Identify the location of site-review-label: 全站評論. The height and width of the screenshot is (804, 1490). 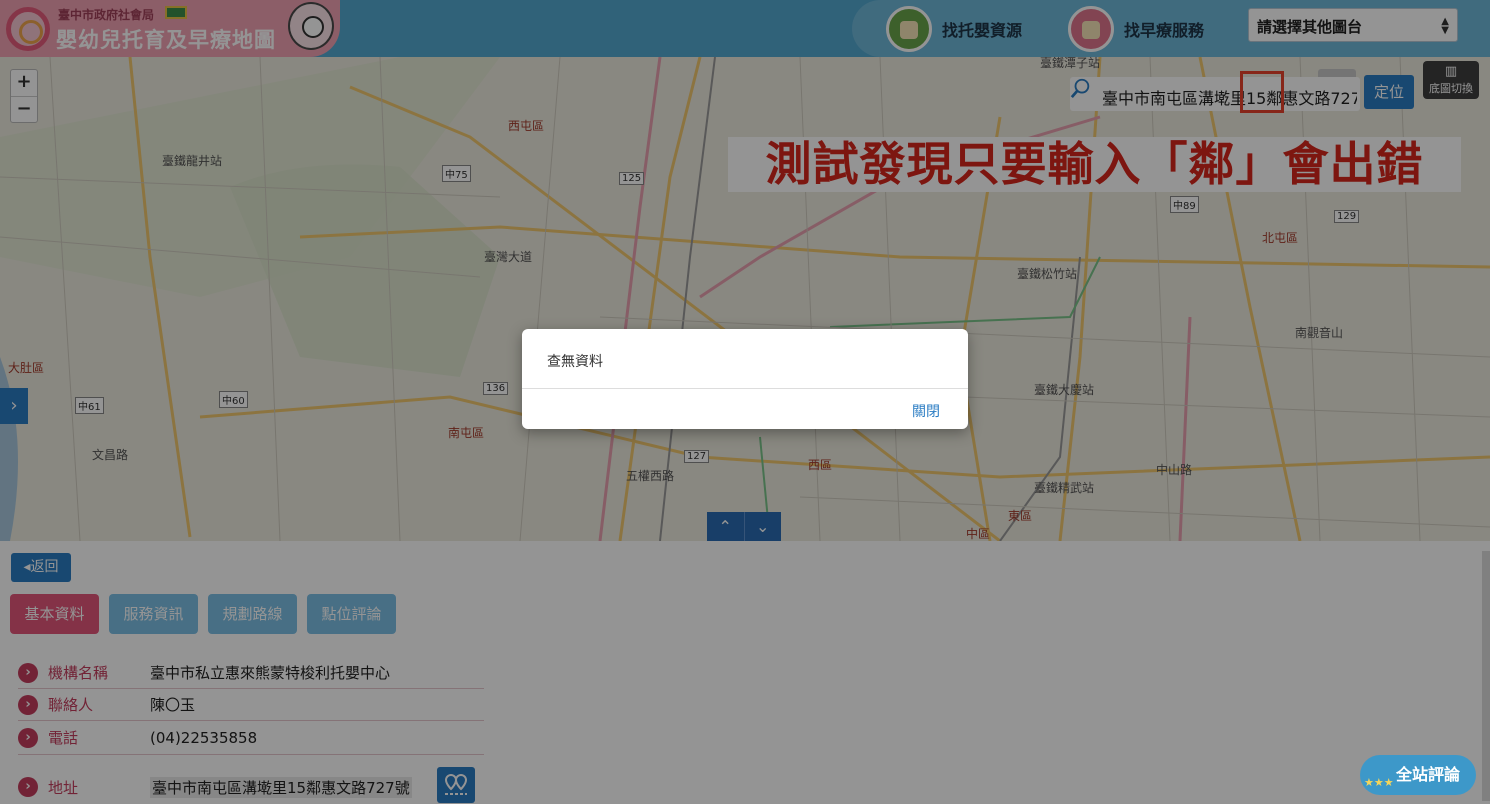
(1428, 774).